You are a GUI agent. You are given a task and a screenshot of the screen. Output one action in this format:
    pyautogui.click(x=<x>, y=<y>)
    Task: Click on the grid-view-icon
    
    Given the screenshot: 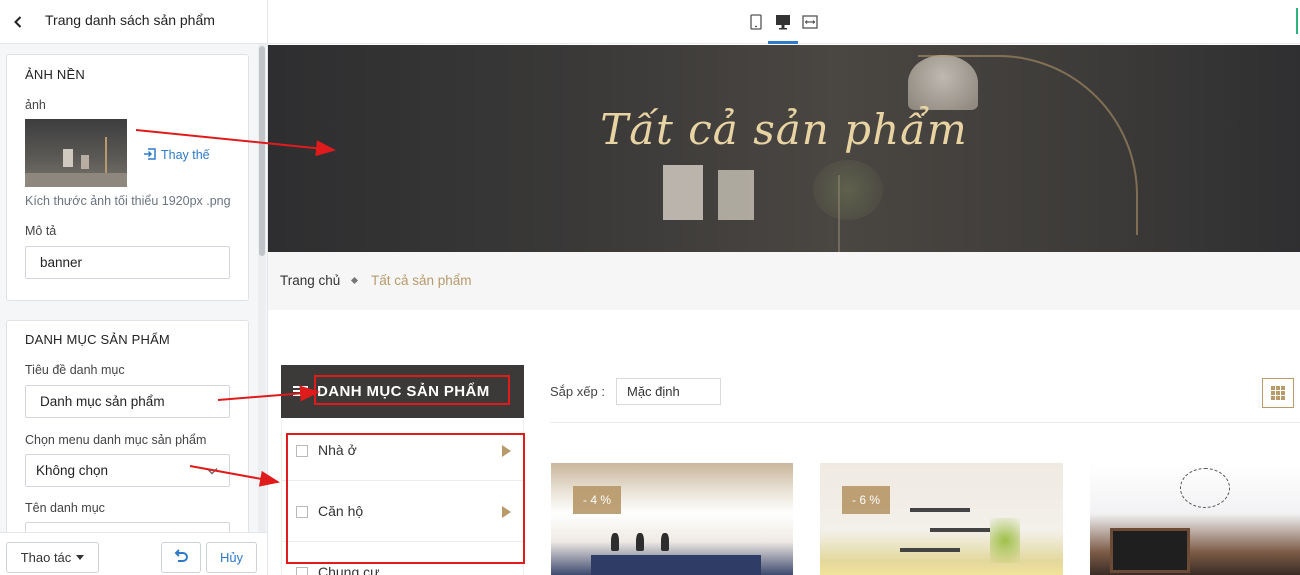 What is the action you would take?
    pyautogui.click(x=1278, y=393)
    